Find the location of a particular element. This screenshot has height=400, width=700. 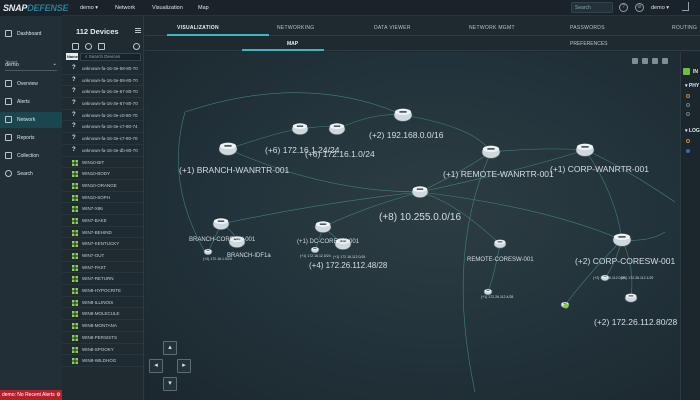

cloud-icon is located at coordinates (88, 46).